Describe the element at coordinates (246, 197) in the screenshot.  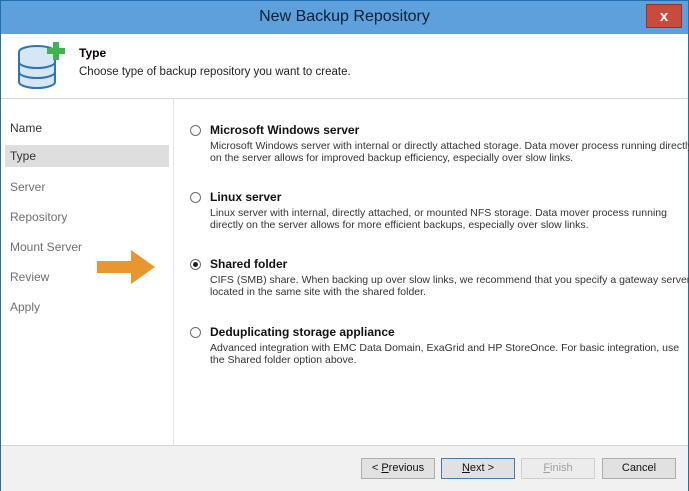
I see `option-title: Linux server` at that location.